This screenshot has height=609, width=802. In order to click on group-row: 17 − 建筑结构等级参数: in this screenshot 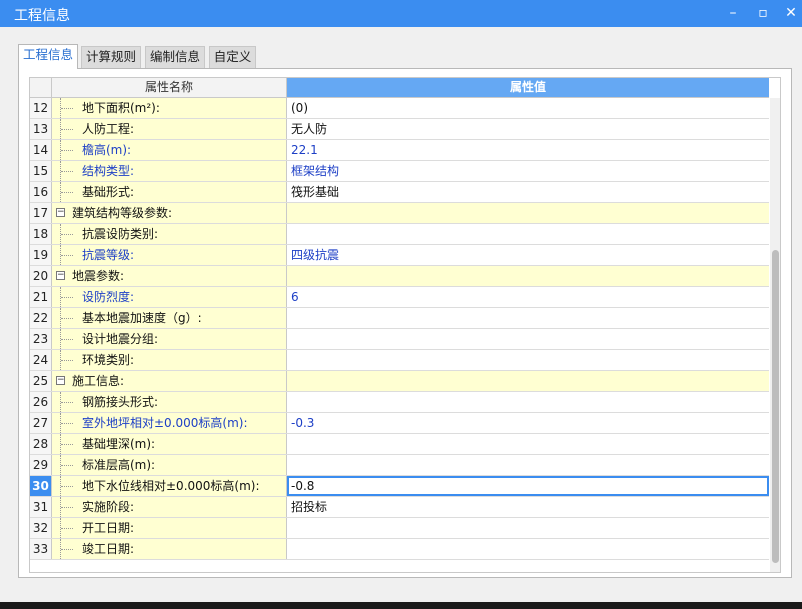, I will do `click(399, 213)`.